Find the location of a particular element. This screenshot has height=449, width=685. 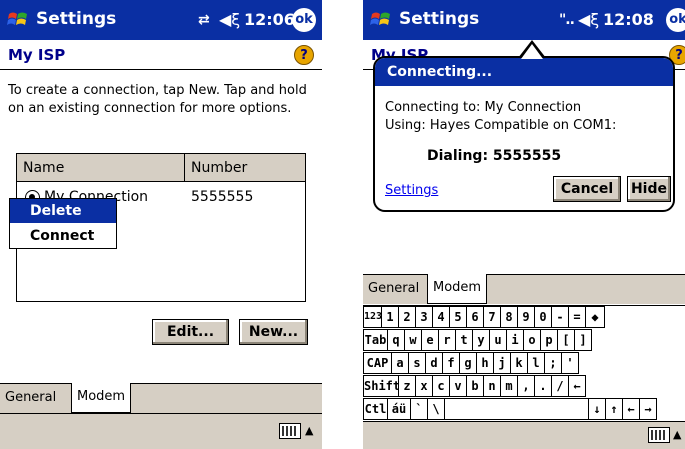

menu-item-connect: Connect is located at coordinates (63, 236).